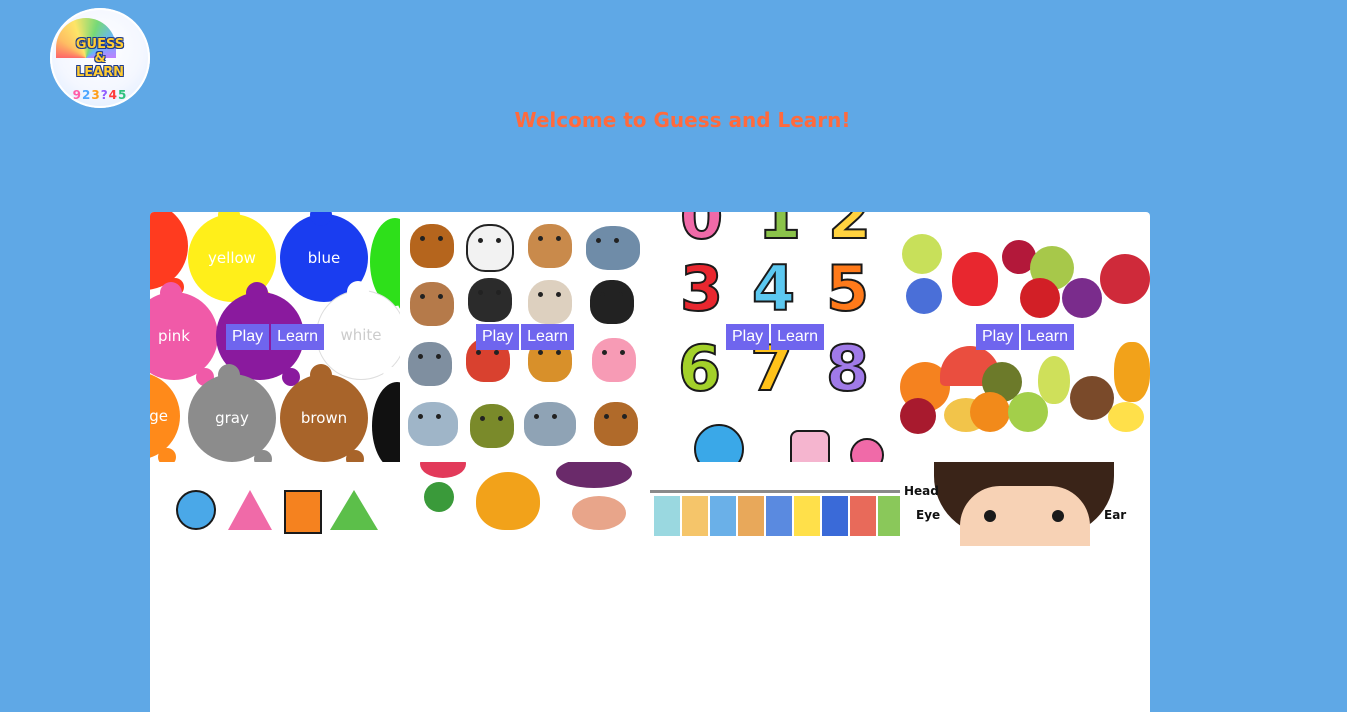  What do you see at coordinates (667, 516) in the screenshot?
I see `shirt-icon` at bounding box center [667, 516].